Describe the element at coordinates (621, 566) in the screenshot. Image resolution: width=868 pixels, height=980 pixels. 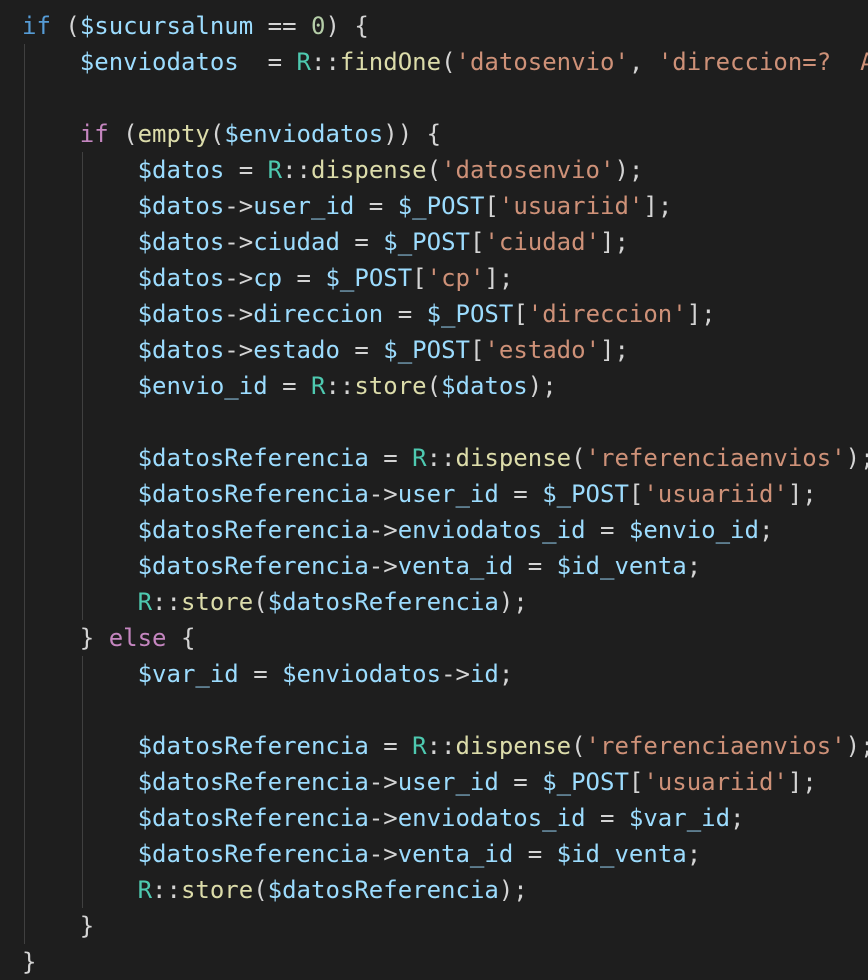
I see `code-token-var: $id_venta` at that location.